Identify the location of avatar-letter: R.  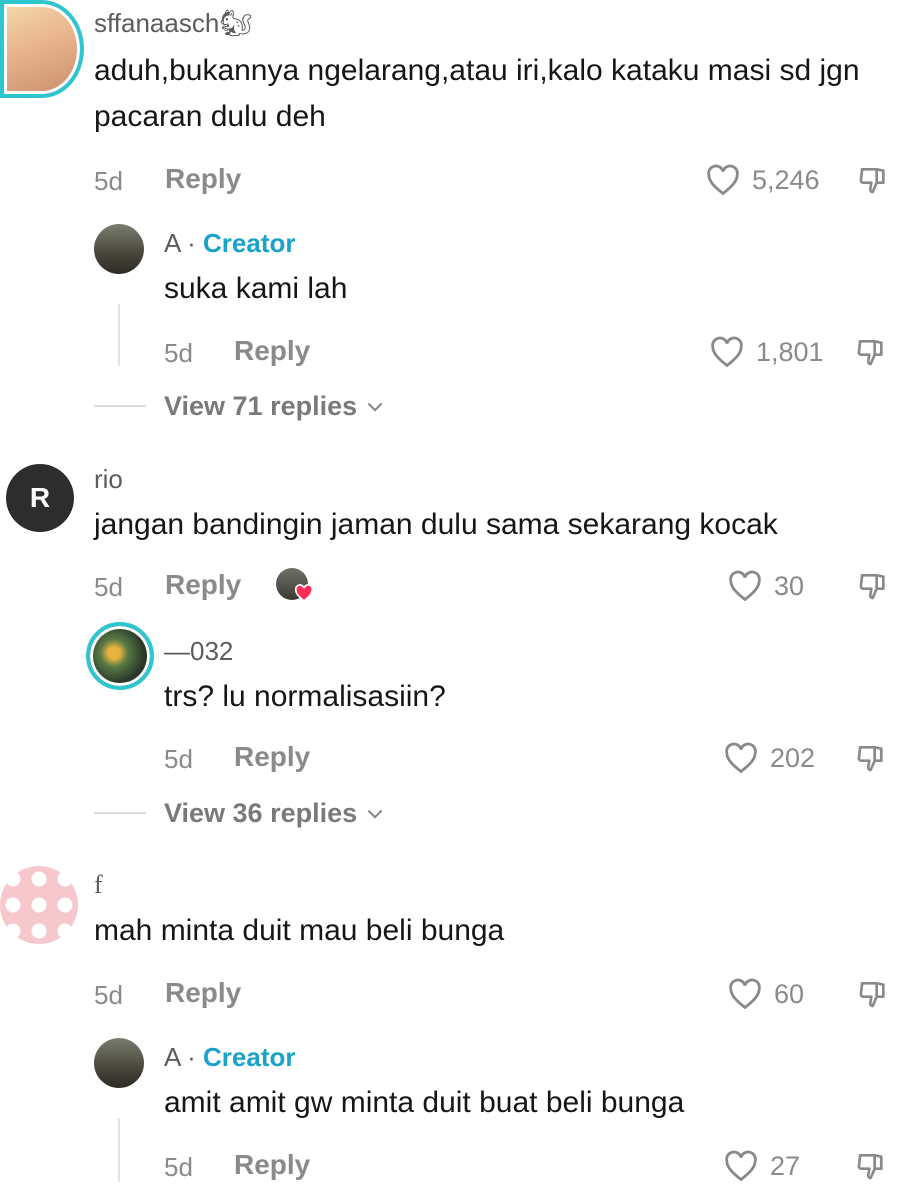
(40, 497).